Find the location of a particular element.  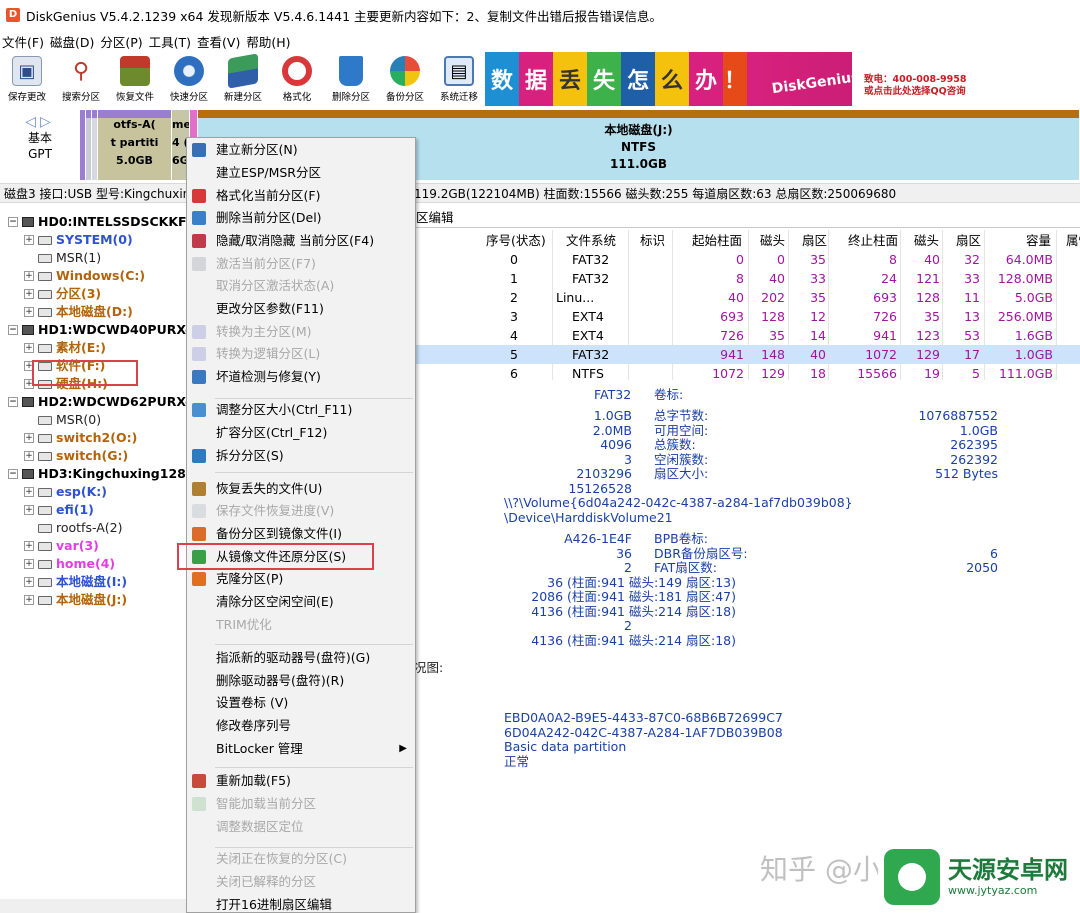

tree-partition-node: + switch(G:) is located at coordinates (76, 456).